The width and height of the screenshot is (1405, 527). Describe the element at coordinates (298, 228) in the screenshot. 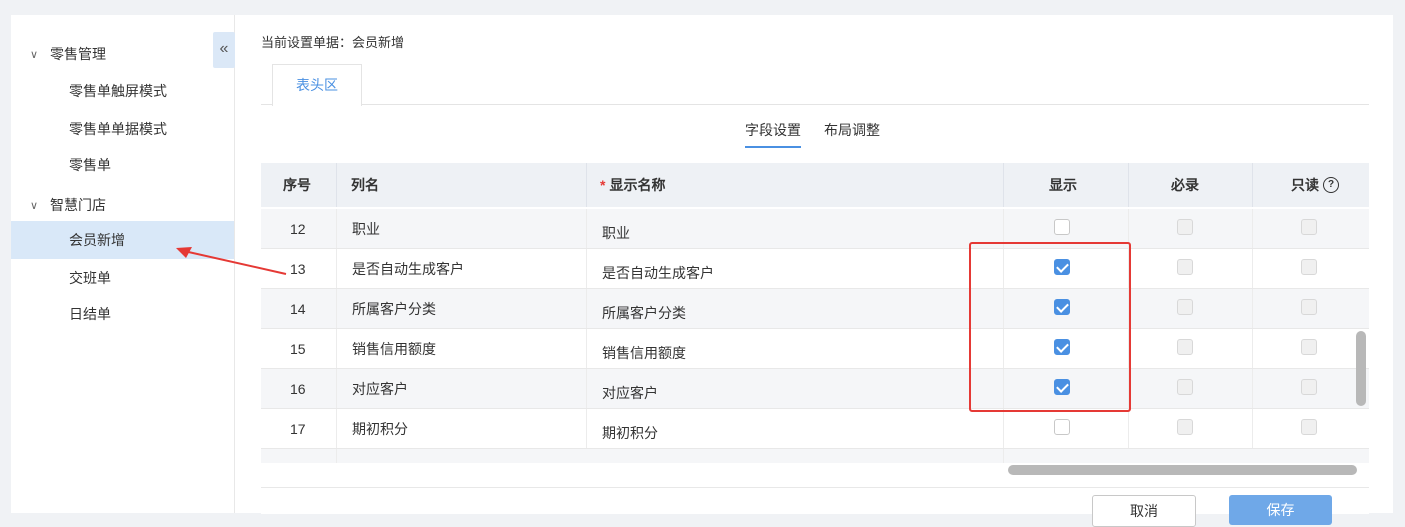

I see `row-no: 12` at that location.